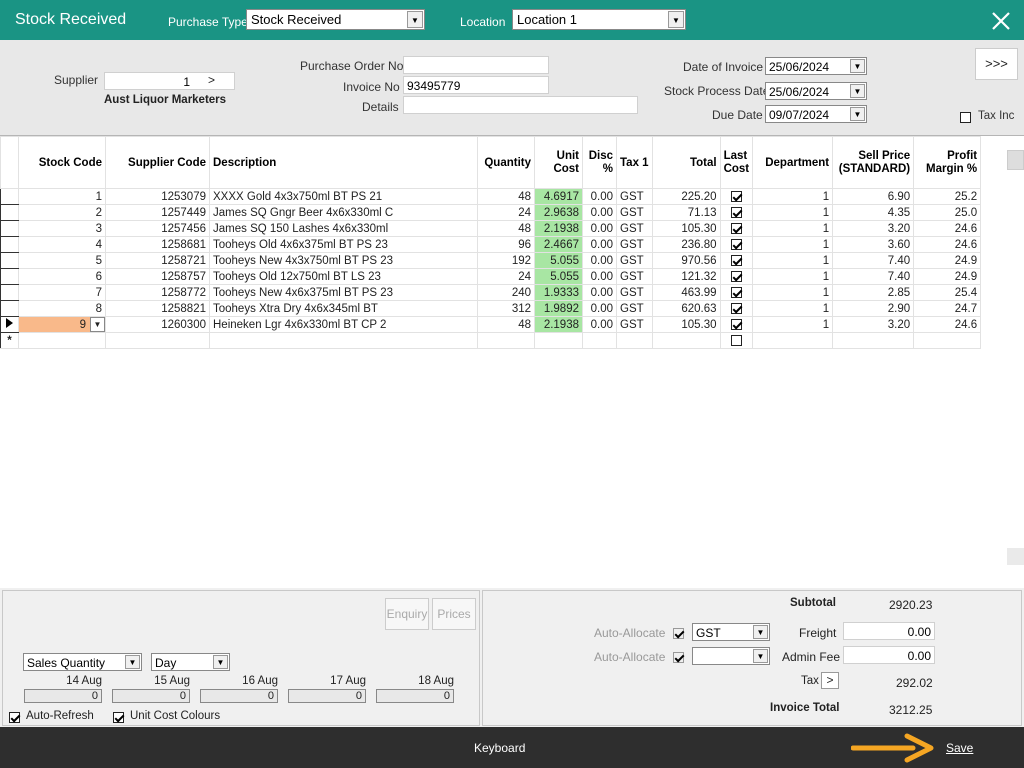 Image resolution: width=1024 pixels, height=768 pixels. What do you see at coordinates (816, 91) in the screenshot?
I see `stock-process-date-picker: 25/06/2024 ▼` at bounding box center [816, 91].